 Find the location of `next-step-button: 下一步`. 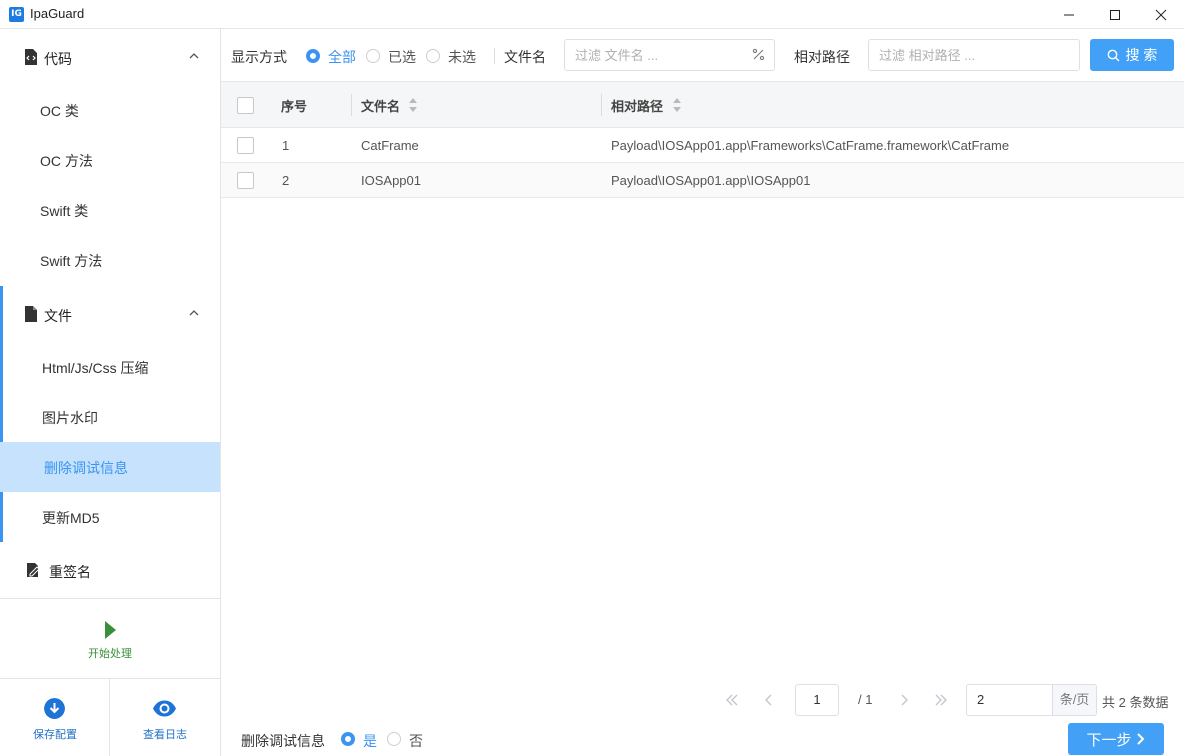

next-step-button: 下一步 is located at coordinates (1116, 739).